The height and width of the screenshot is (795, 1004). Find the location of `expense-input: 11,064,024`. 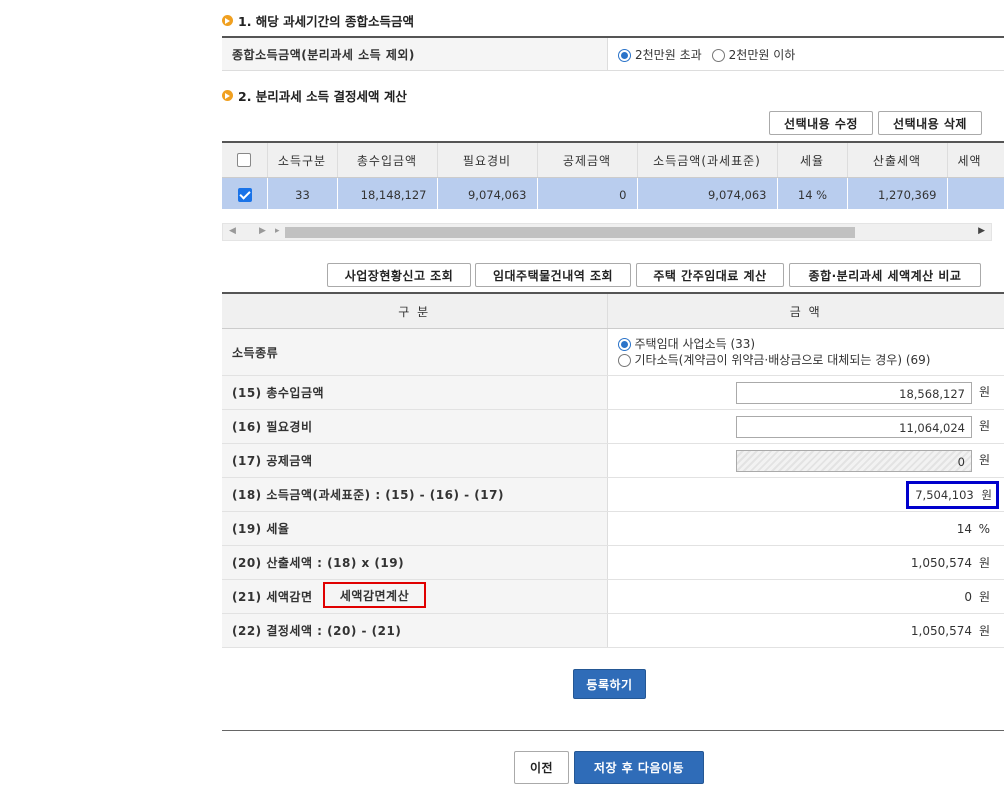

expense-input: 11,064,024 is located at coordinates (854, 426).